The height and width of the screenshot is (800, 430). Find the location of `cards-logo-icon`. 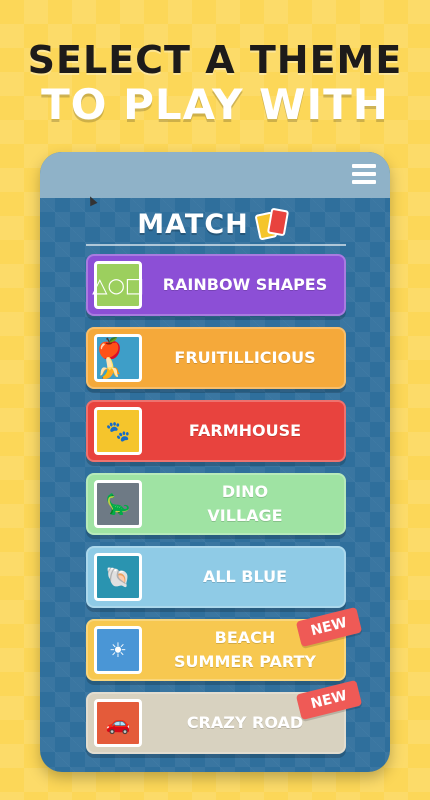

cards-logo-icon is located at coordinates (273, 224).